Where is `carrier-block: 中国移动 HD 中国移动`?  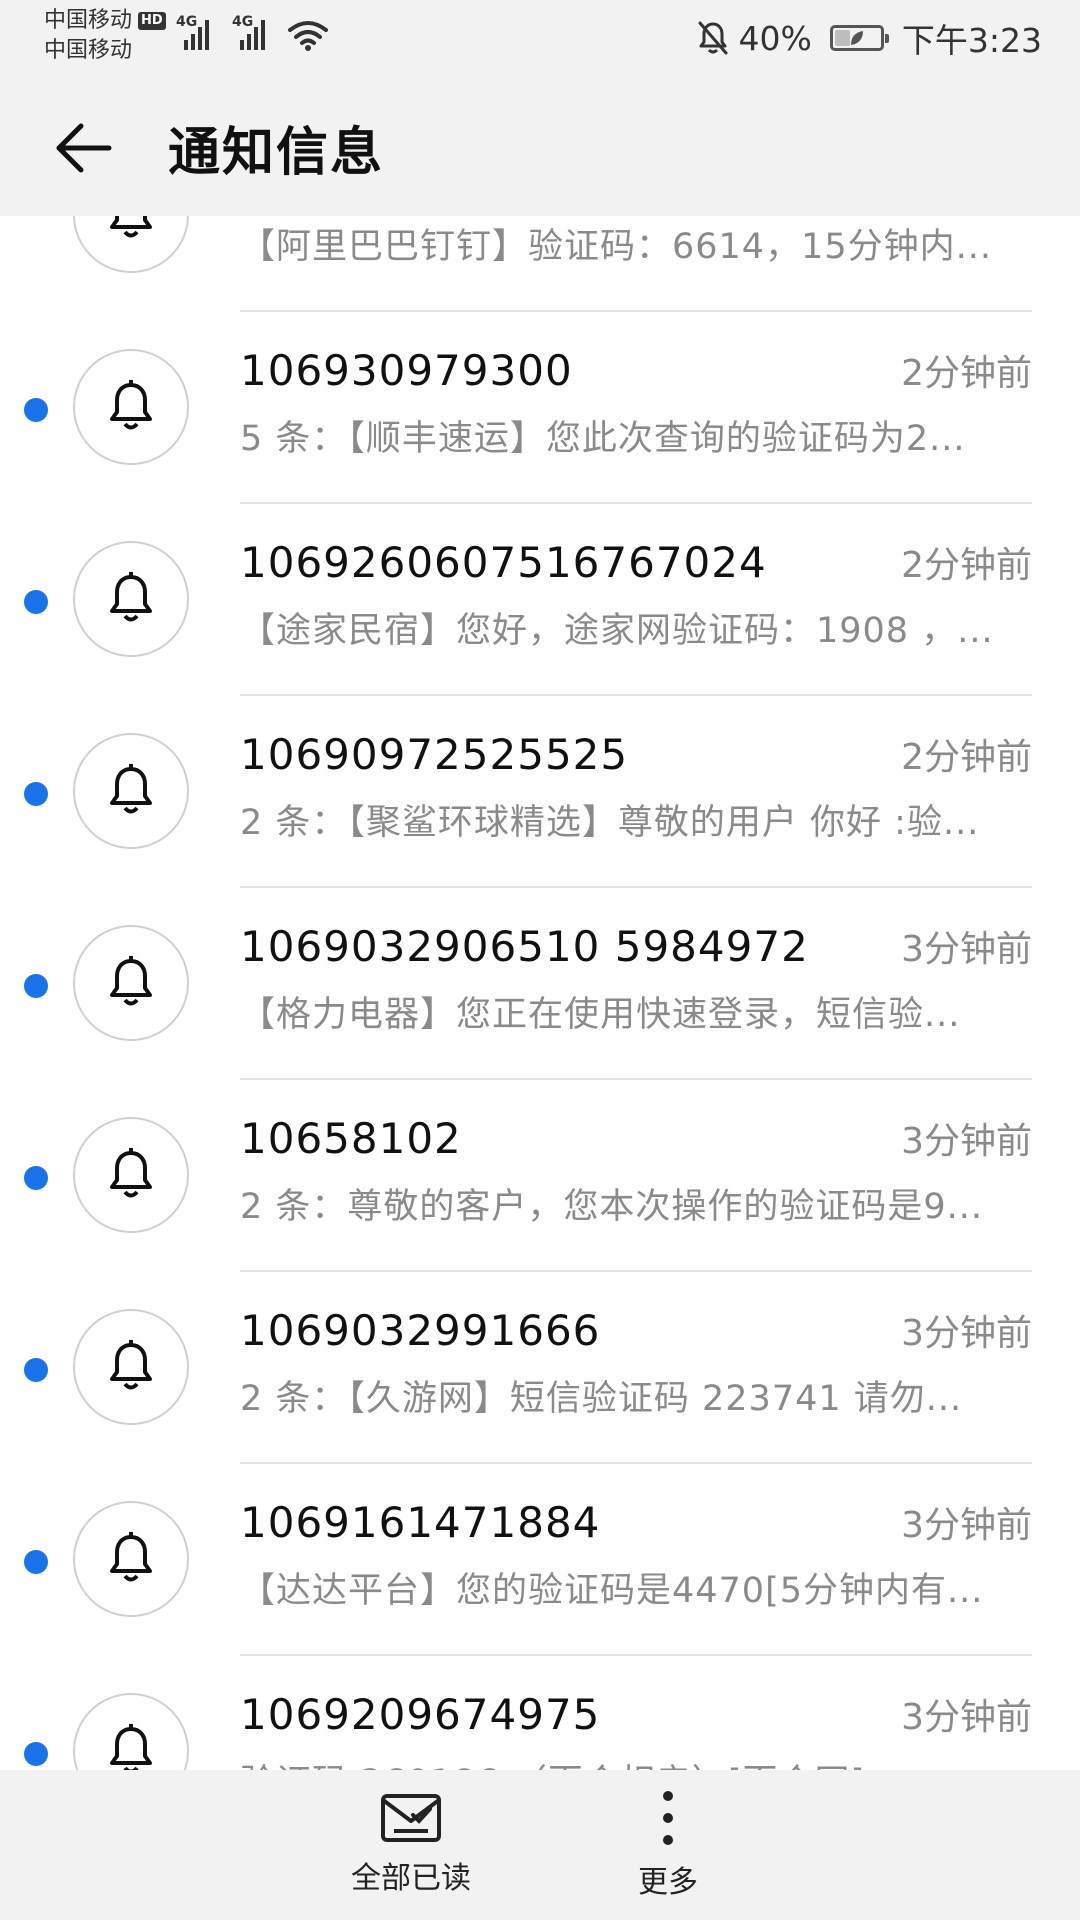
carrier-block: 中国移动 HD 中国移动 is located at coordinates (105, 36).